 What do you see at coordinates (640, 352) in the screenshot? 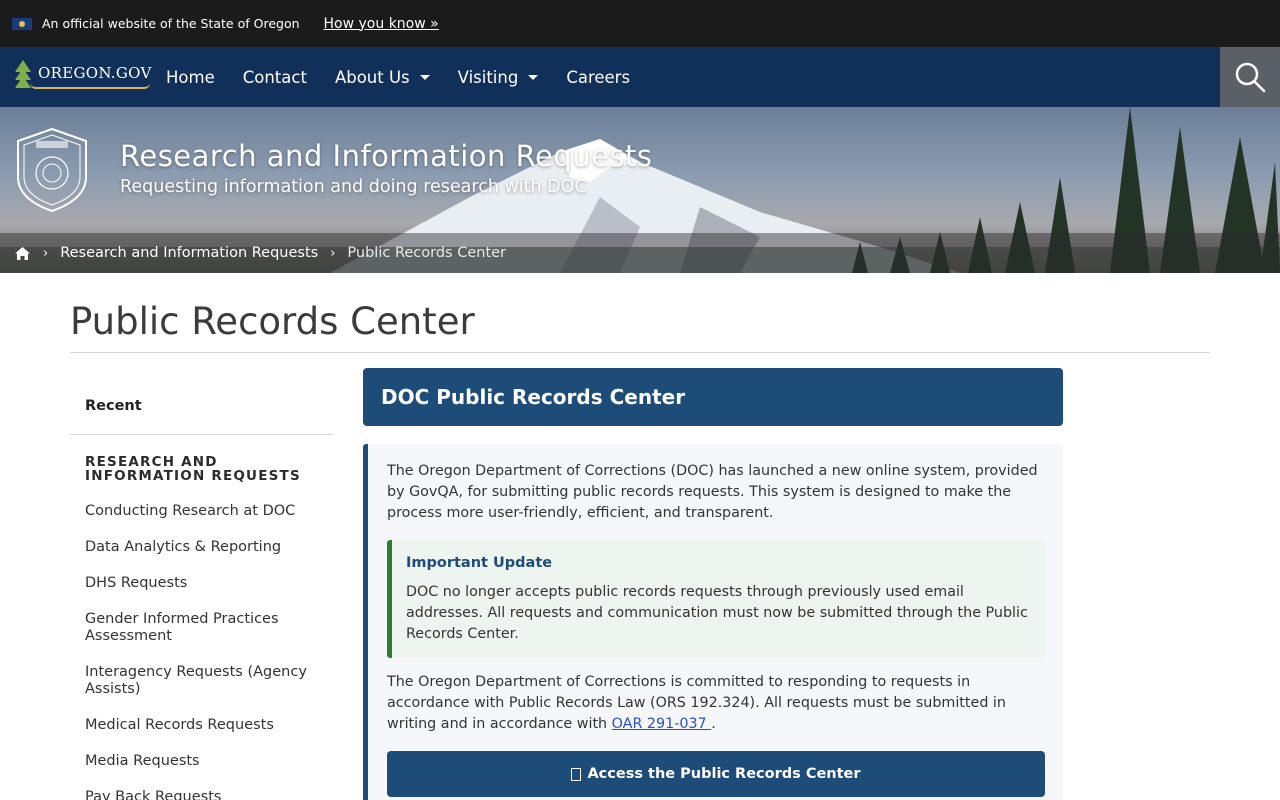
I see `title-divider` at bounding box center [640, 352].